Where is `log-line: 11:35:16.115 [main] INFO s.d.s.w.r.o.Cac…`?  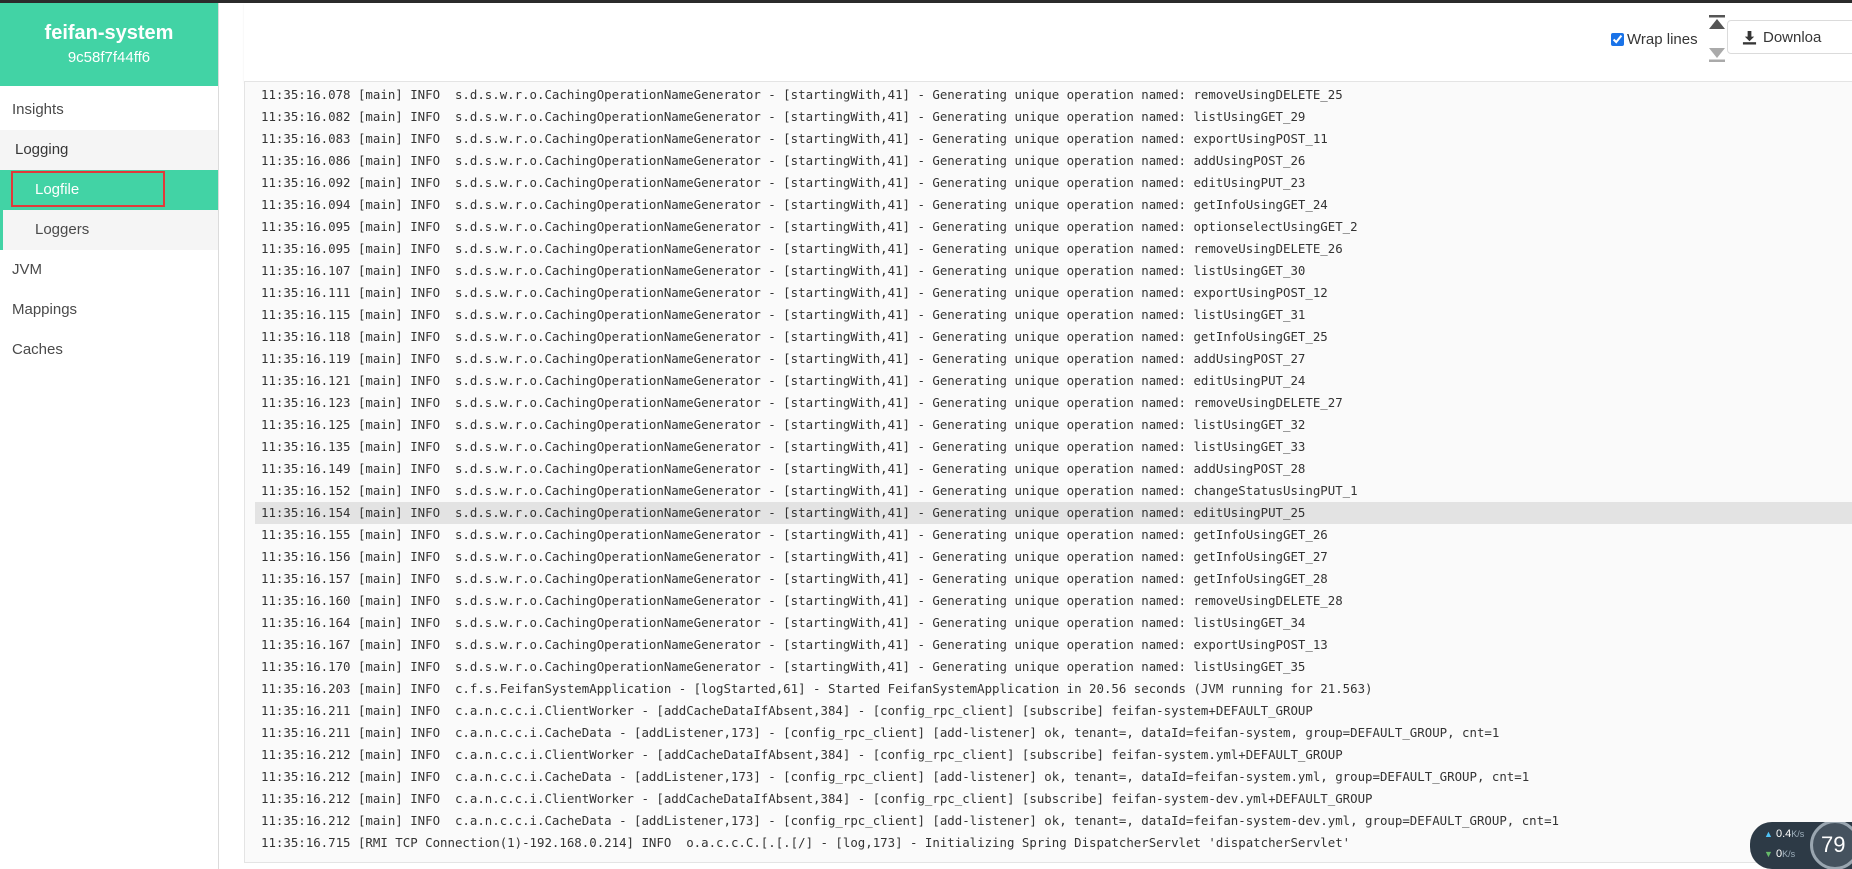 log-line: 11:35:16.115 [main] INFO s.d.s.w.r.o.Cac… is located at coordinates (783, 314).